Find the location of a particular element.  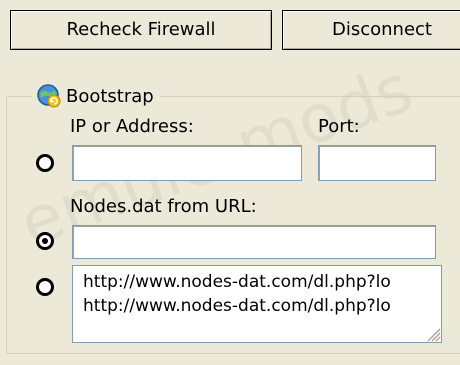

nodes-dat-url-field is located at coordinates (254, 242).